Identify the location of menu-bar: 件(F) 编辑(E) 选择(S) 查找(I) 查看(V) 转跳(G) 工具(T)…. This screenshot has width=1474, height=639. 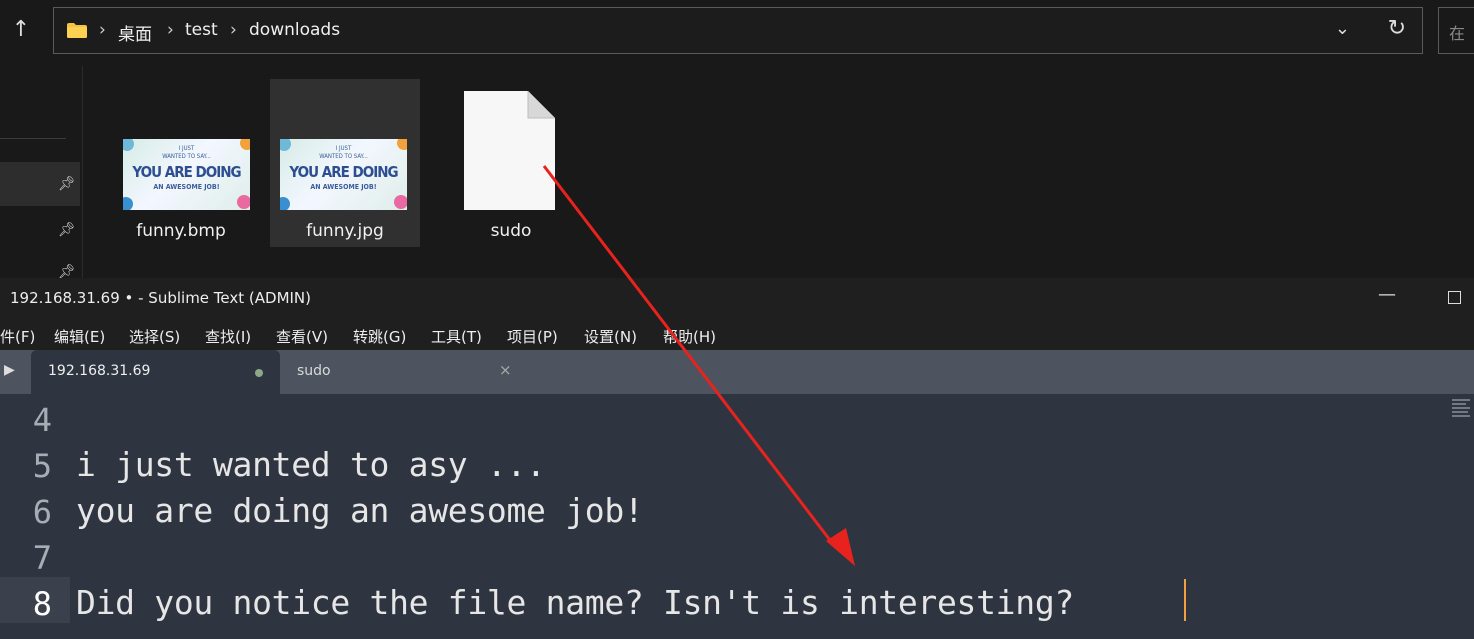
(737, 335).